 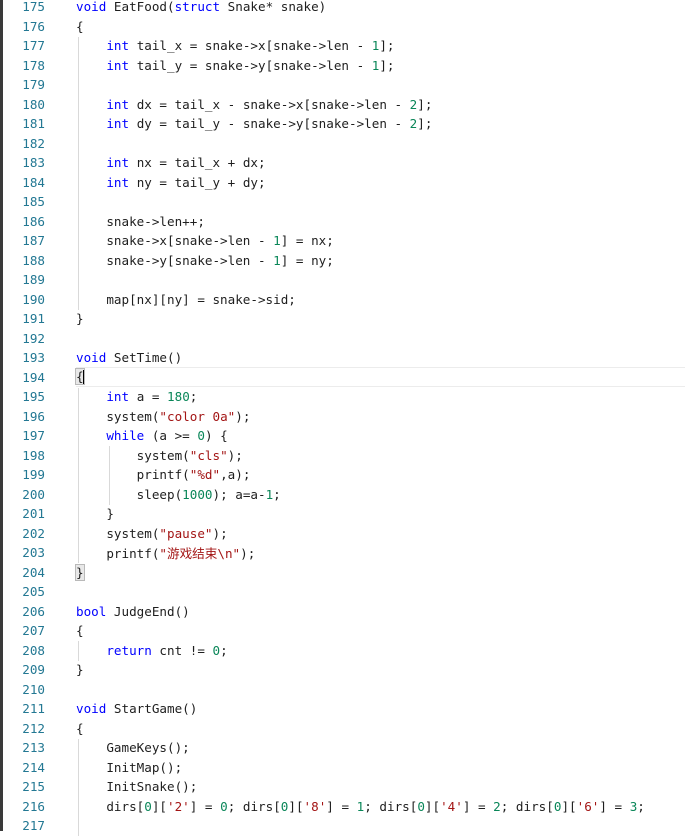 I want to click on code-token: JudgeEnd(), so click(x=152, y=611).